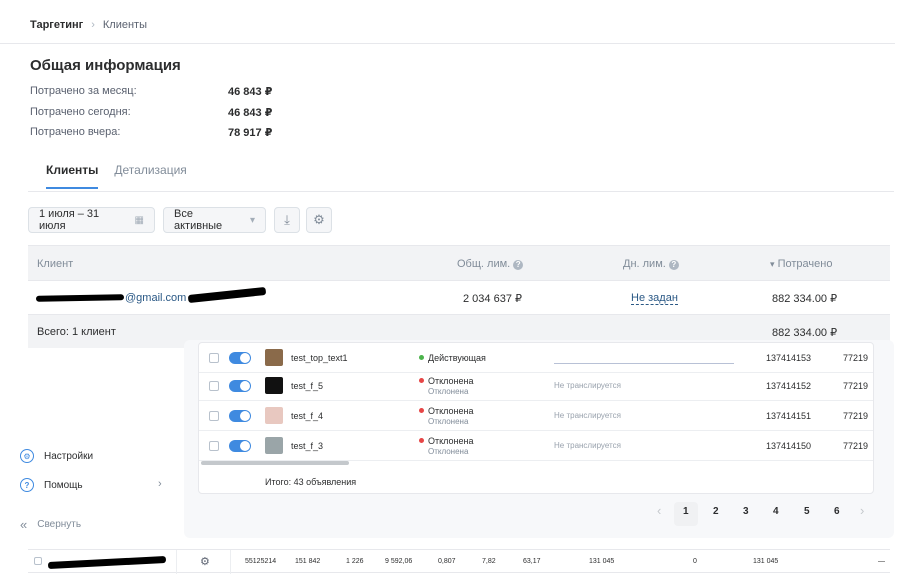 This screenshot has width=900, height=584. Describe the element at coordinates (307, 416) in the screenshot. I see `ad-name: test_f_4` at that location.